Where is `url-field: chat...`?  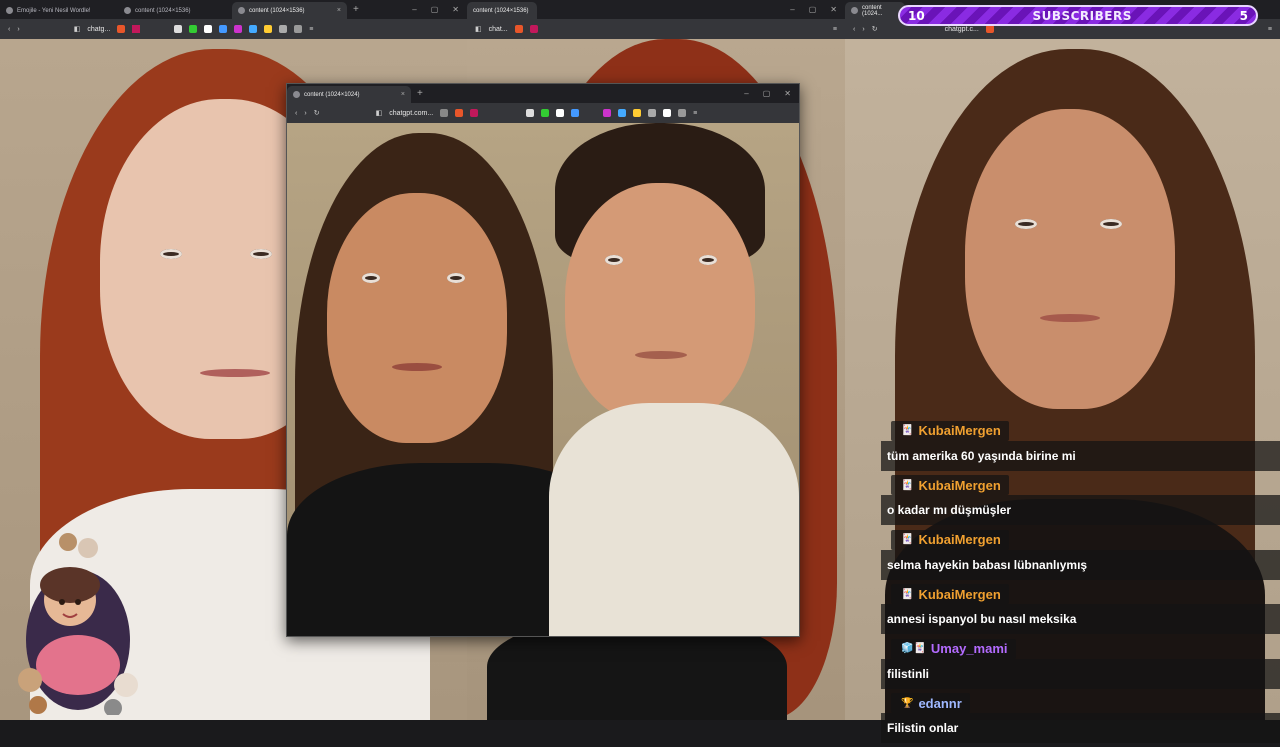
url-field: chat... is located at coordinates (498, 29).